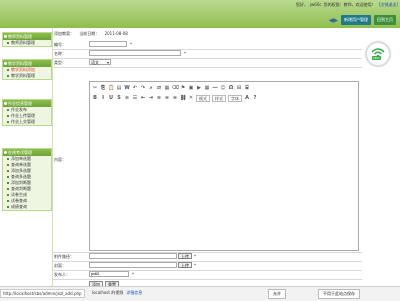 The height and width of the screenshot is (301, 400). What do you see at coordinates (108, 292) in the screenshot?
I see `notification-text: localhost 的视频` at bounding box center [108, 292].